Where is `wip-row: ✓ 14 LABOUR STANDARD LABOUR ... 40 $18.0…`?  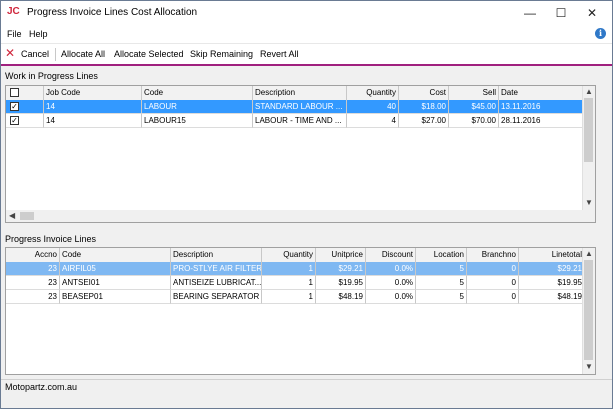
wip-row: ✓ 14 LABOUR STANDARD LABOUR ... 40 $18.0… is located at coordinates (295, 107).